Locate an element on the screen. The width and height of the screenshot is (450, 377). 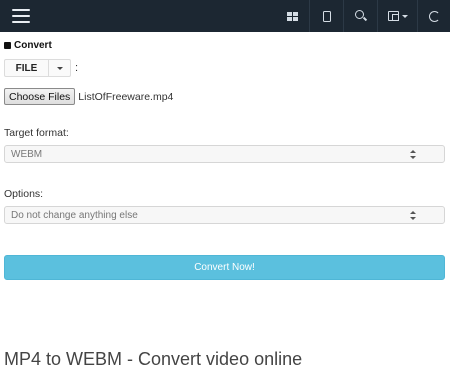
language-icon is located at coordinates (397, 16).